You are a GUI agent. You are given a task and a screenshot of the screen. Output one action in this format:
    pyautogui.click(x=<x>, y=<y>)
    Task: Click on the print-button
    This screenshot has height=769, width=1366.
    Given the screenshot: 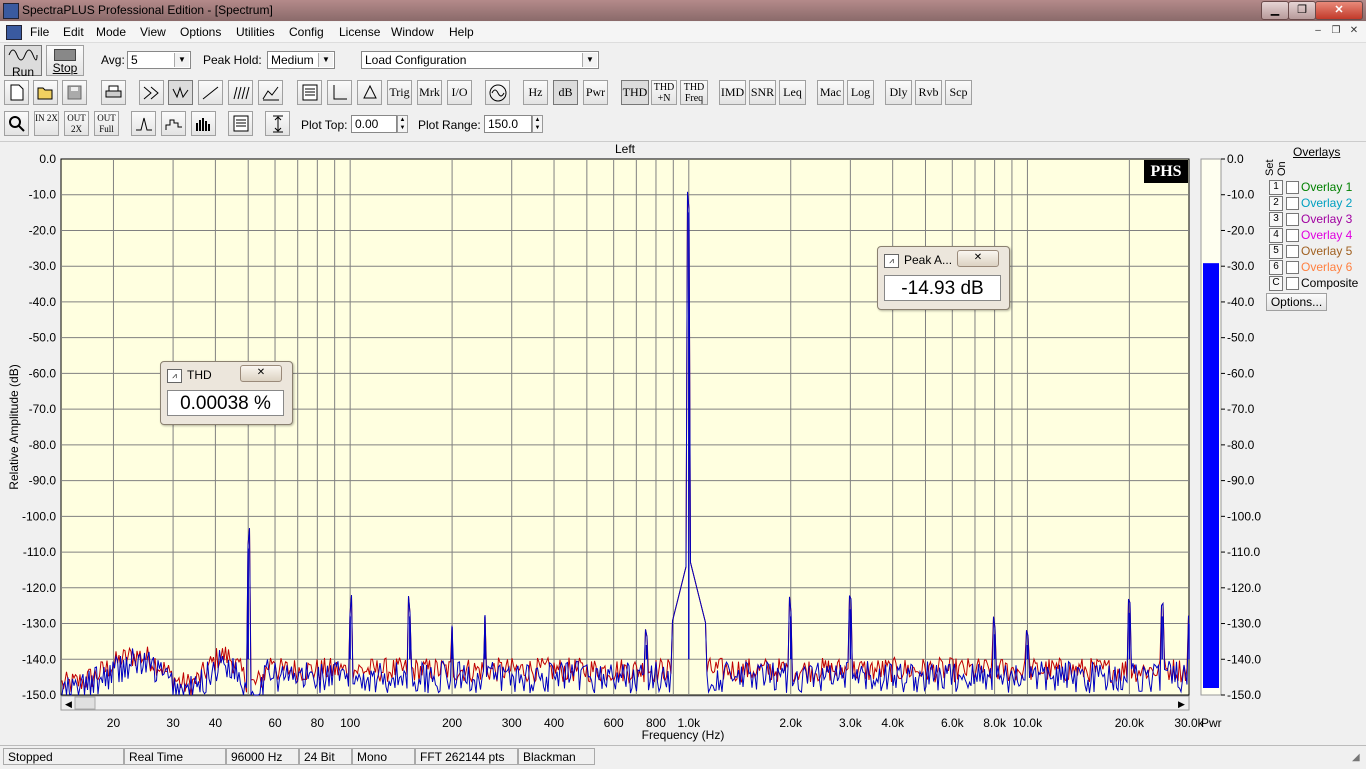 What is the action you would take?
    pyautogui.click(x=113, y=92)
    